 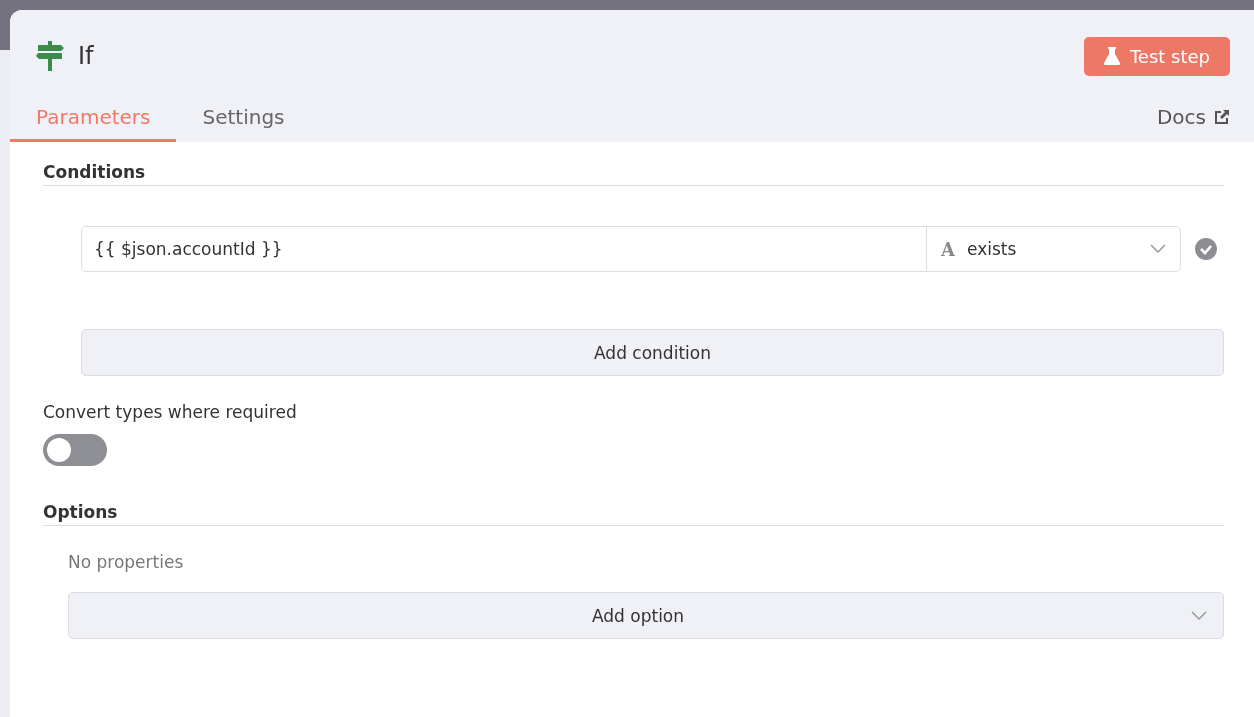 I want to click on type-glyph: A, so click(x=948, y=249).